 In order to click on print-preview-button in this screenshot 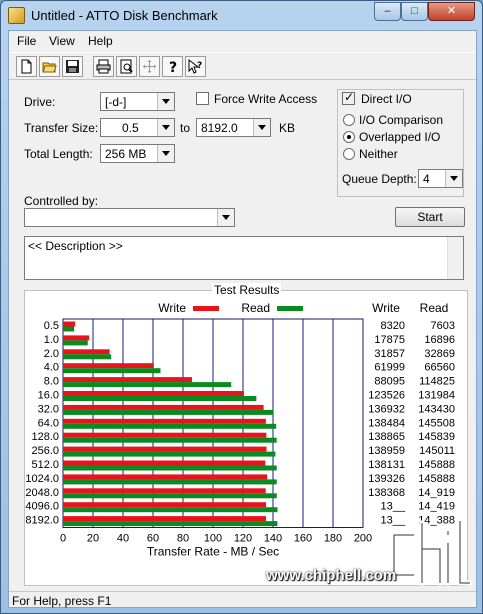, I will do `click(126, 66)`.